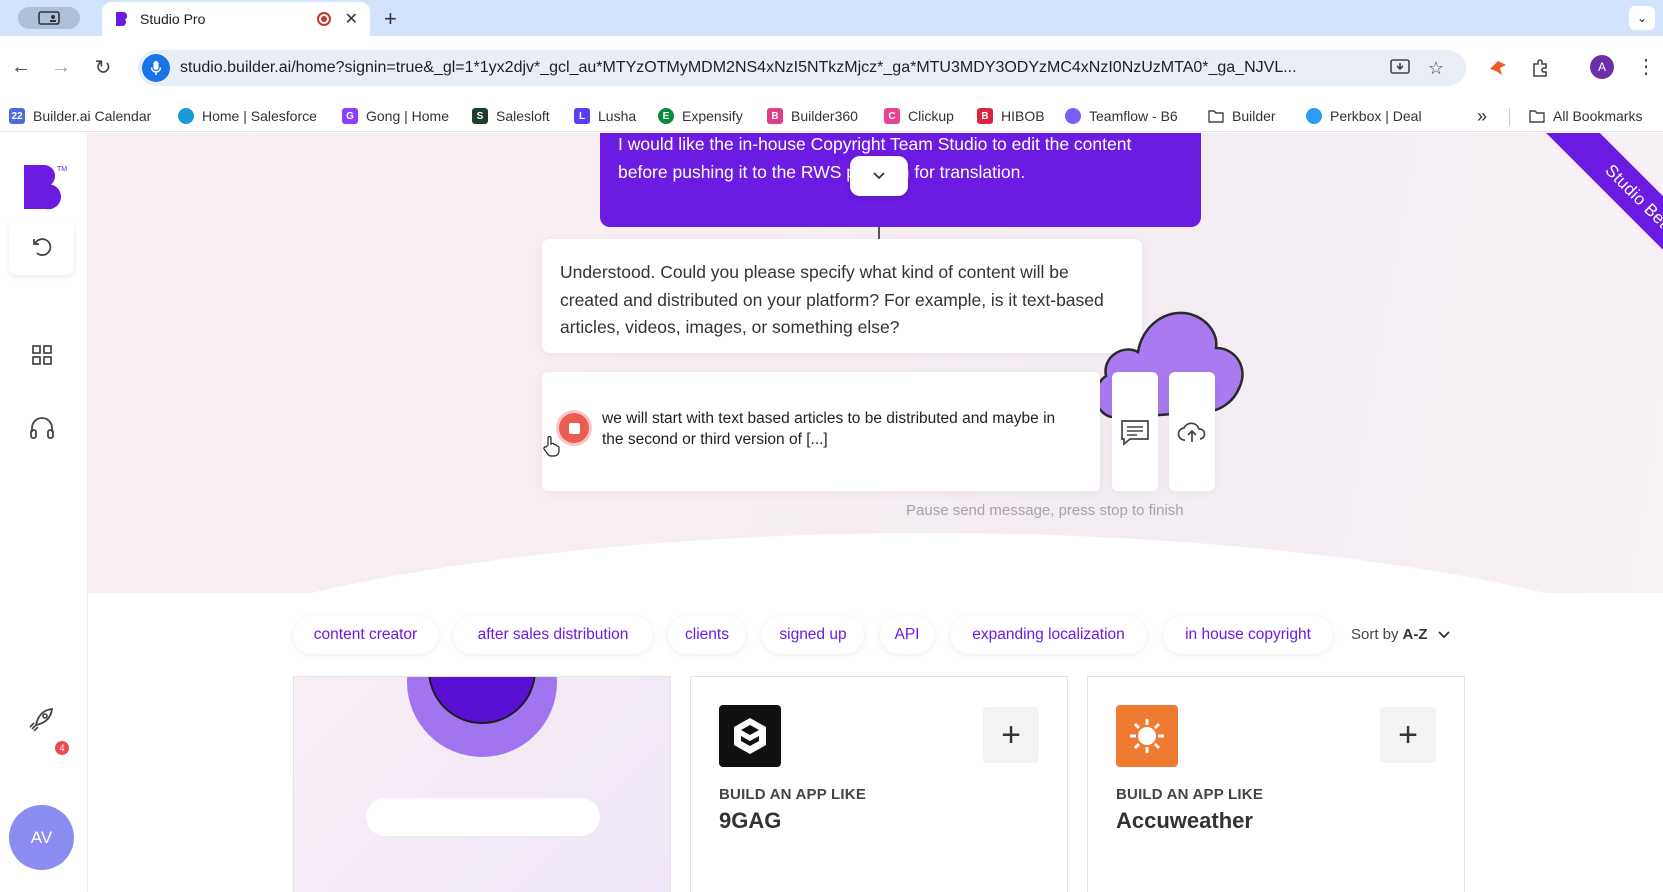 This screenshot has height=892, width=1663. I want to click on featured-card, so click(482, 784).